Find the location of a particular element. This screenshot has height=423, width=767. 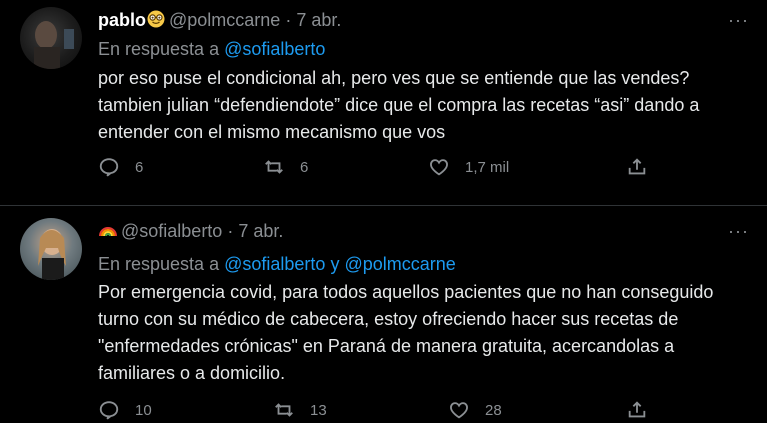

rainbow-emoji-icon is located at coordinates (108, 230).